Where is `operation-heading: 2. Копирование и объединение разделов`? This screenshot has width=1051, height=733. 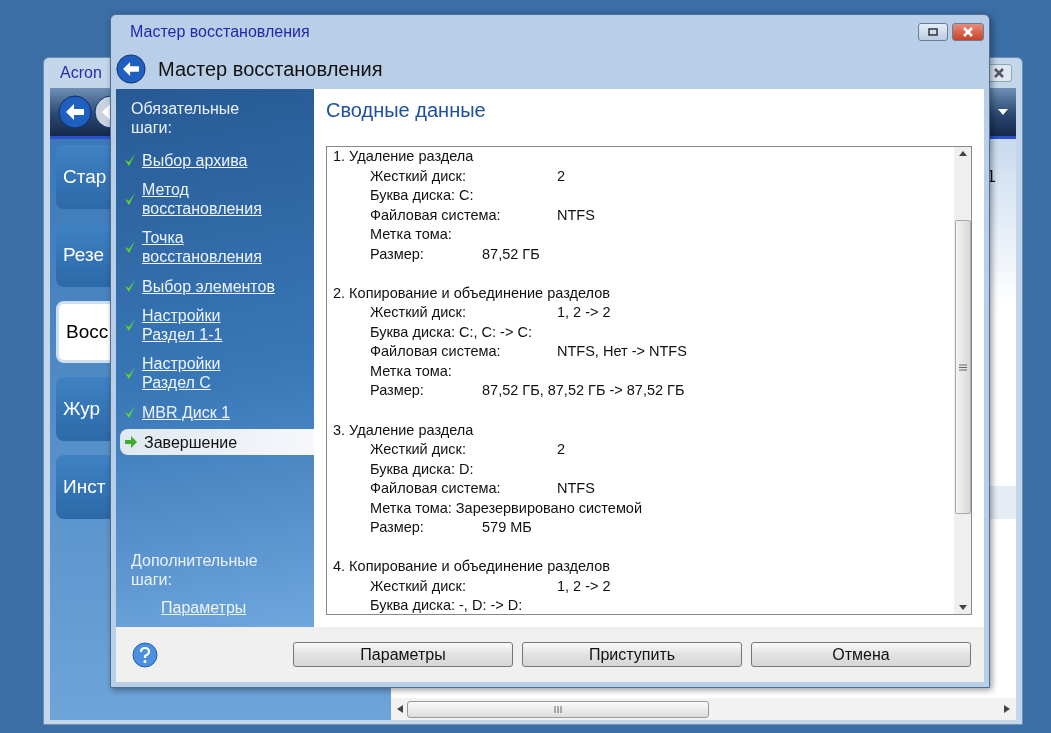 operation-heading: 2. Копирование и объединение разделов is located at coordinates (471, 293).